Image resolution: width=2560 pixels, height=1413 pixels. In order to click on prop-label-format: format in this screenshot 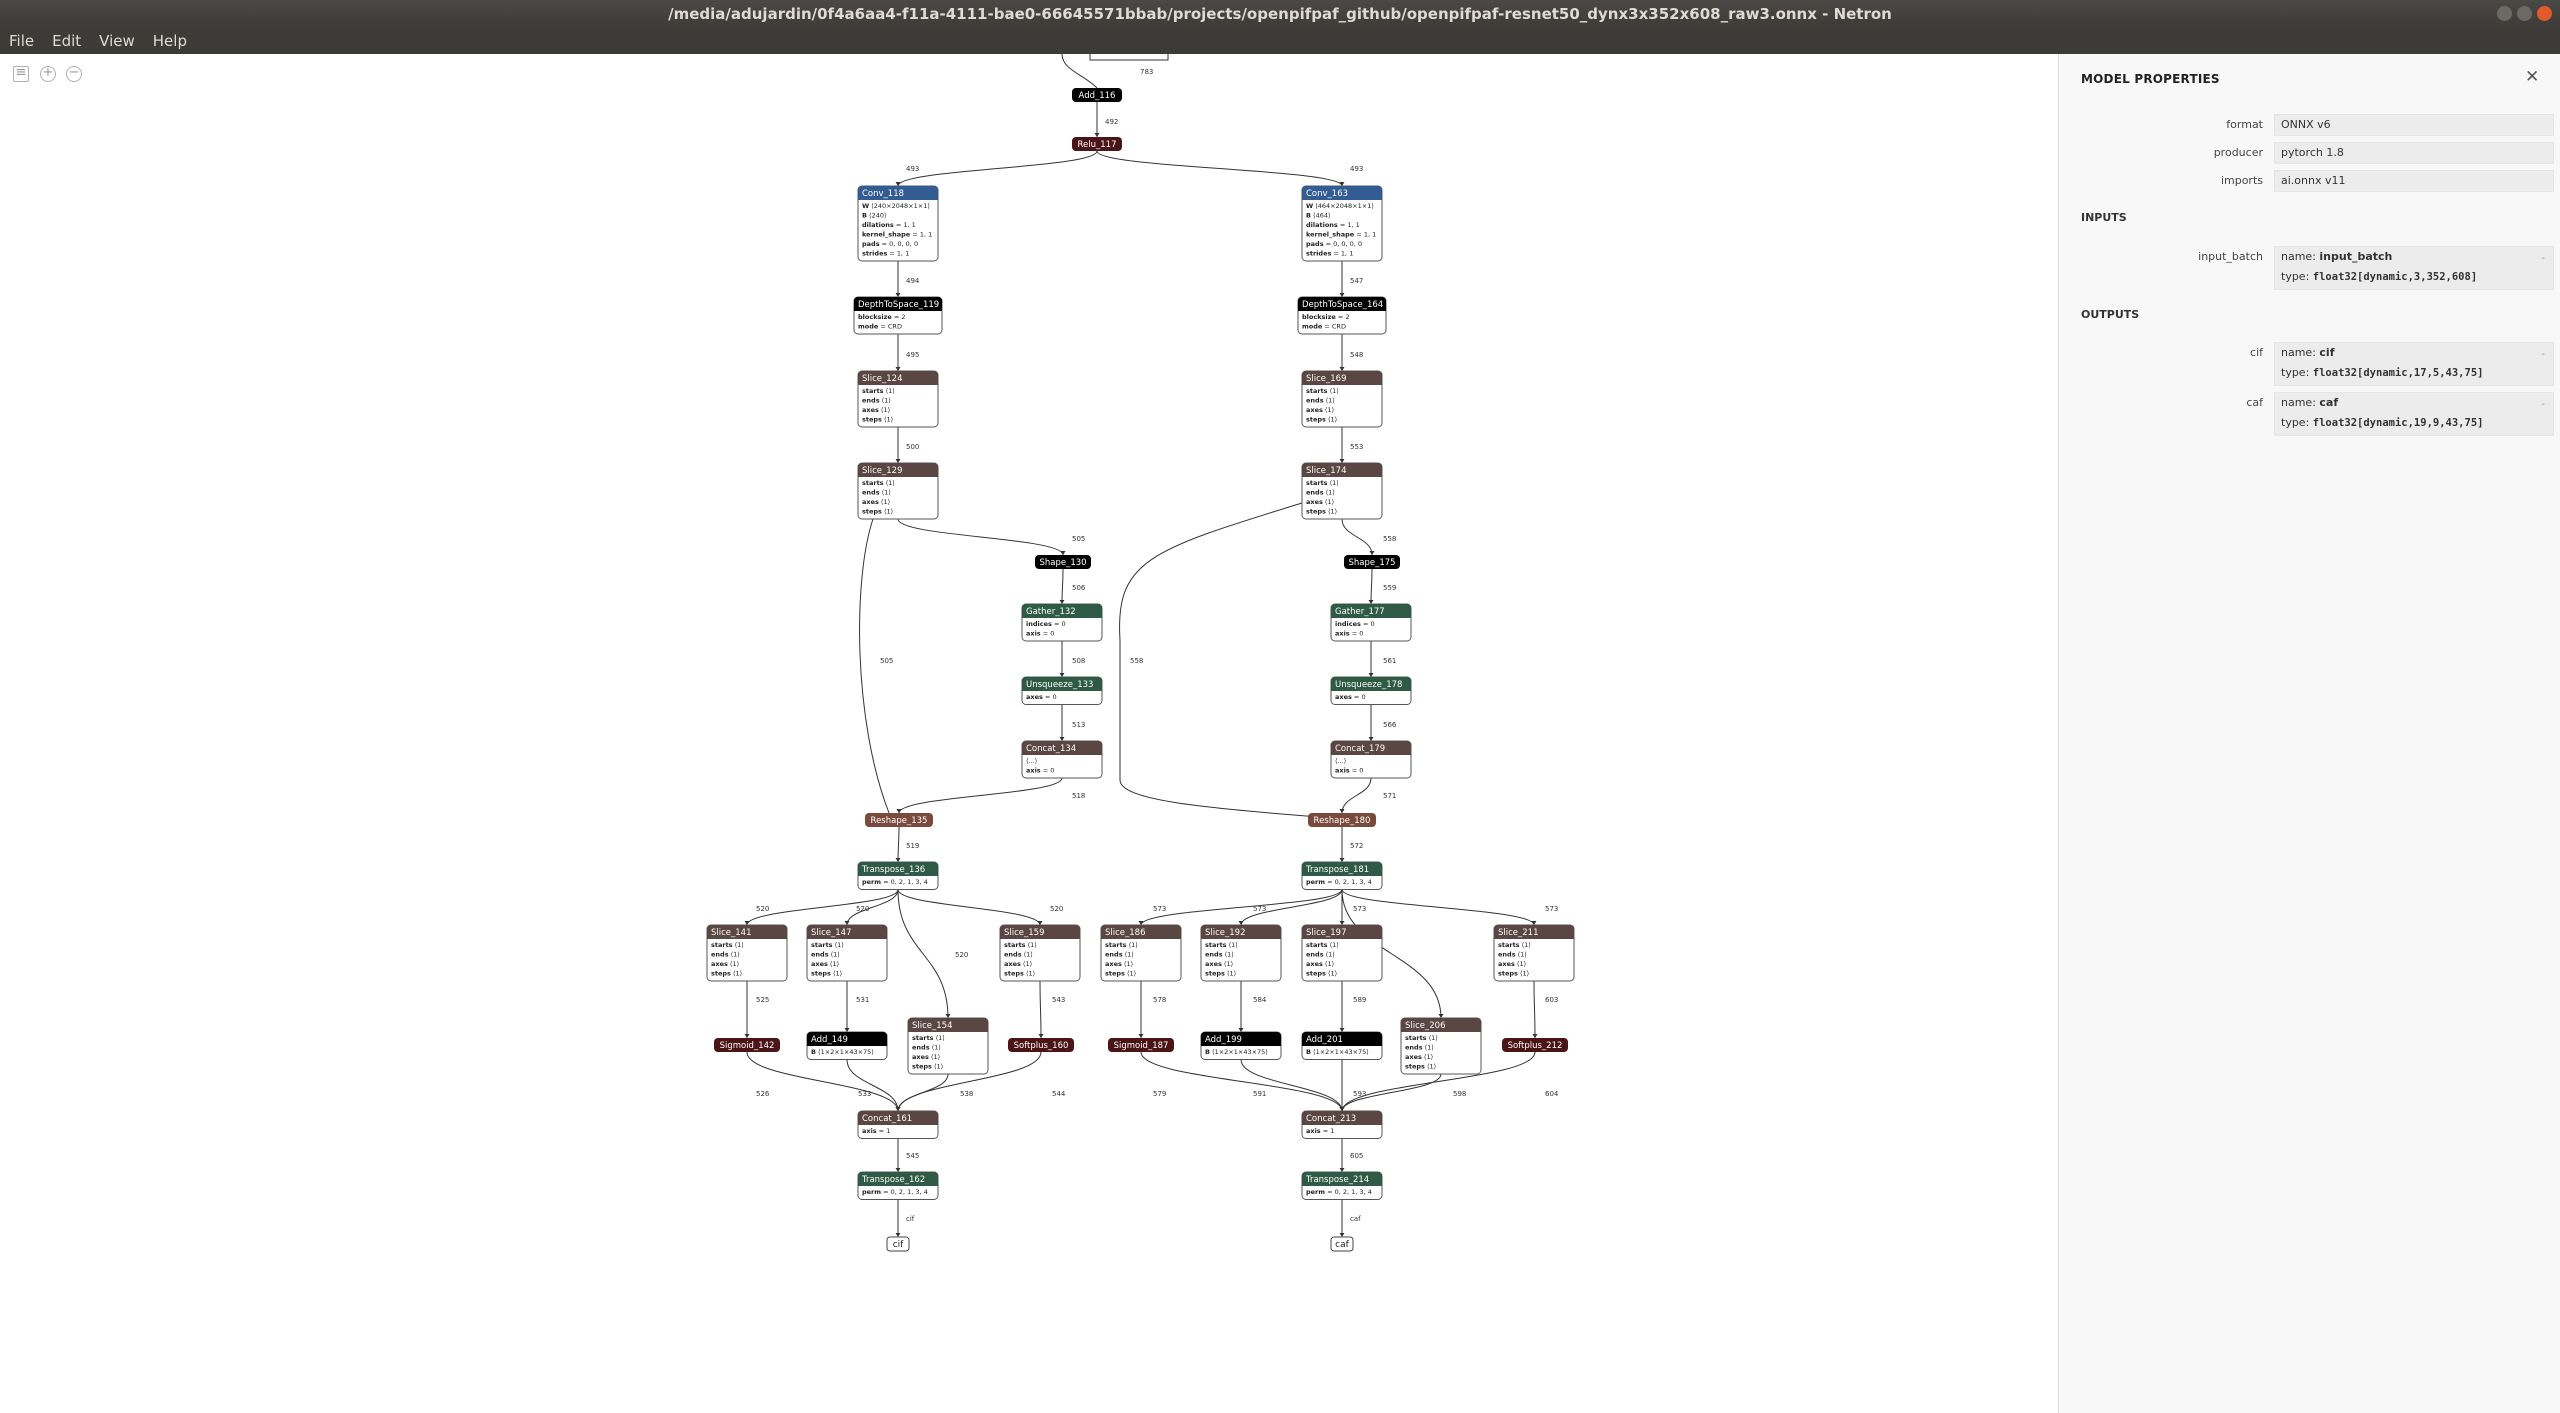, I will do `click(2244, 124)`.